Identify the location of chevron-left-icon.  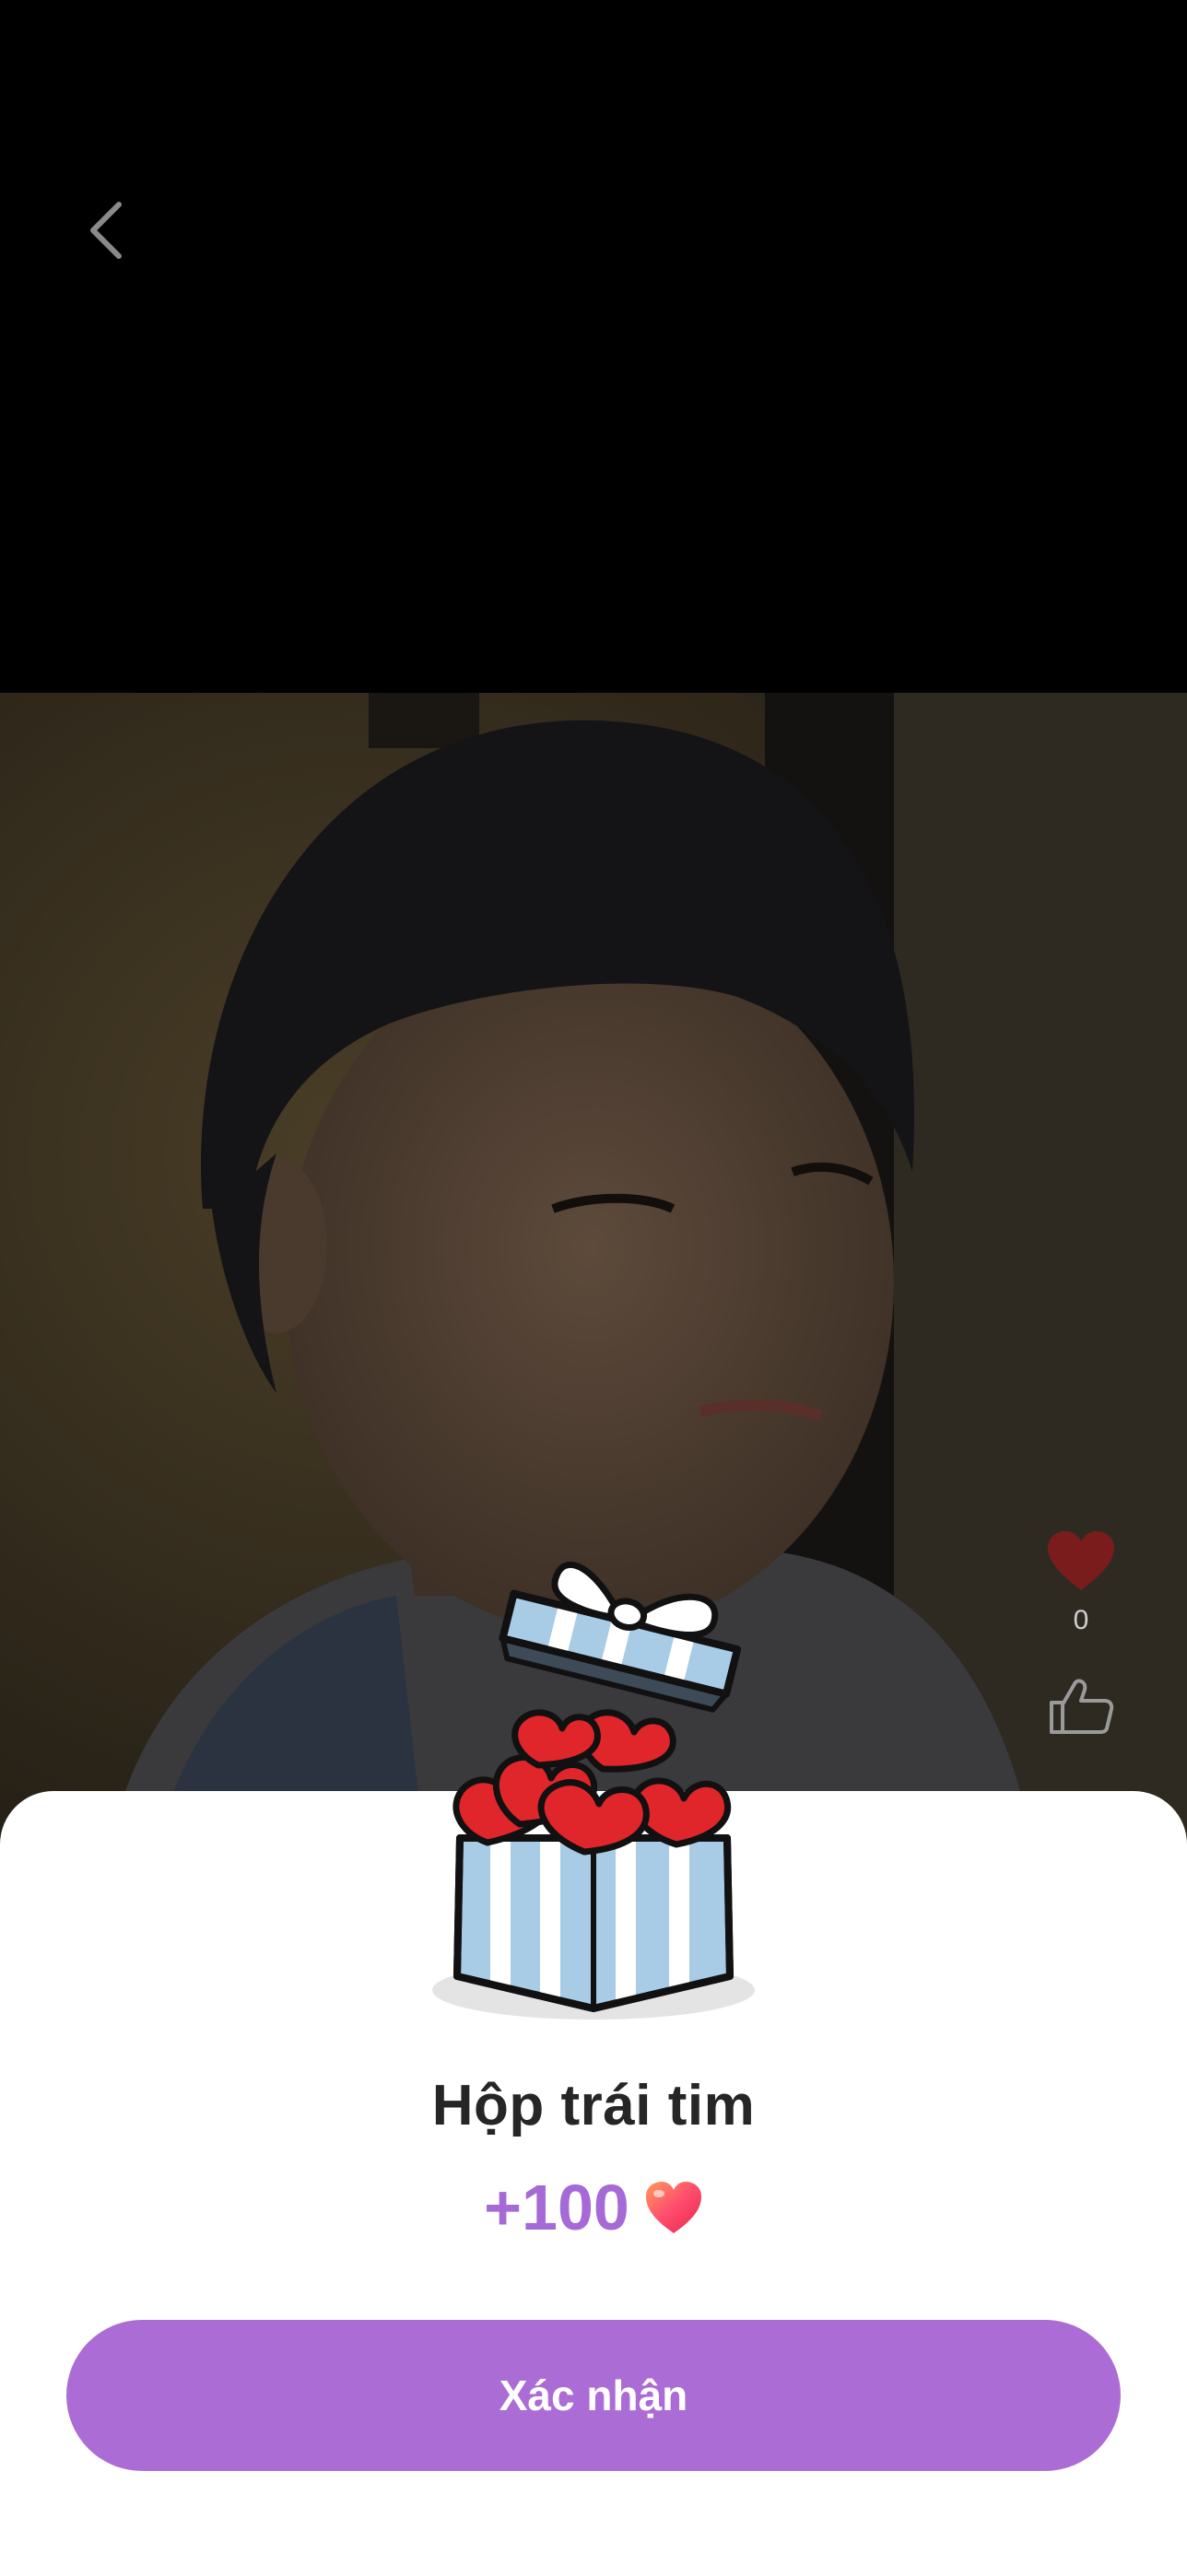
(106, 230).